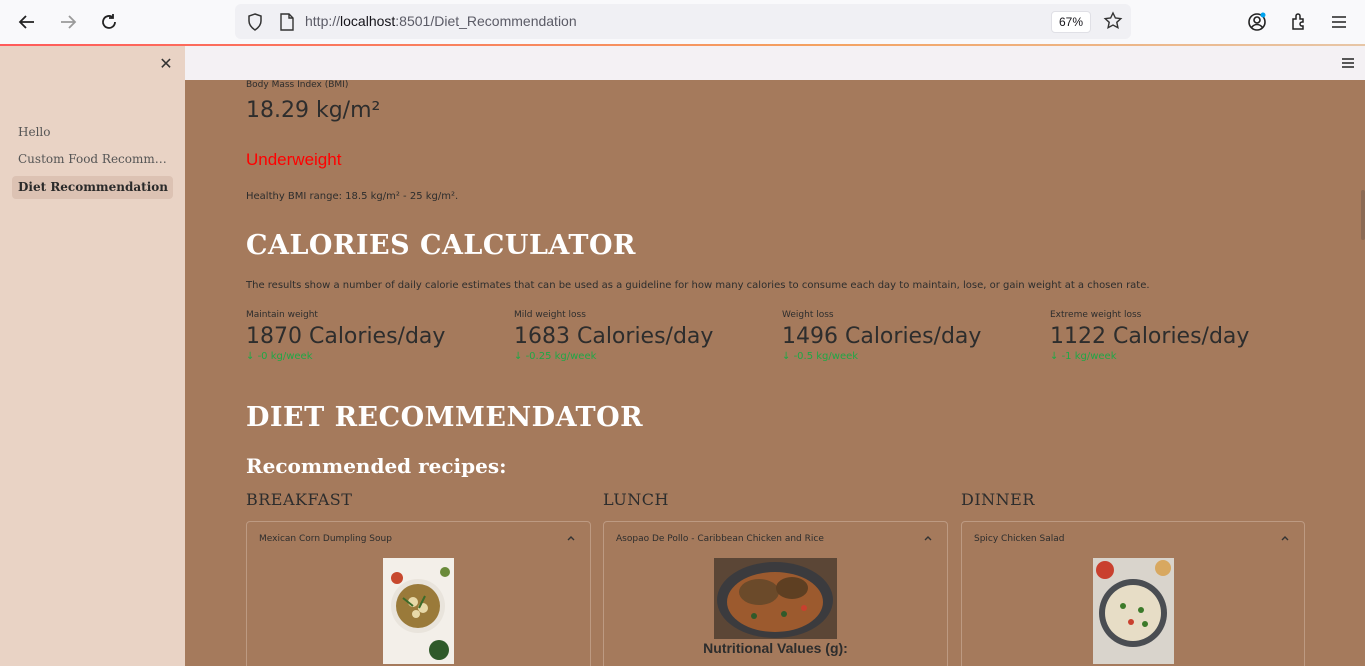 This screenshot has width=1365, height=666. Describe the element at coordinates (376, 466) in the screenshot. I see `diet-subtitle: Recommended recipes:` at that location.